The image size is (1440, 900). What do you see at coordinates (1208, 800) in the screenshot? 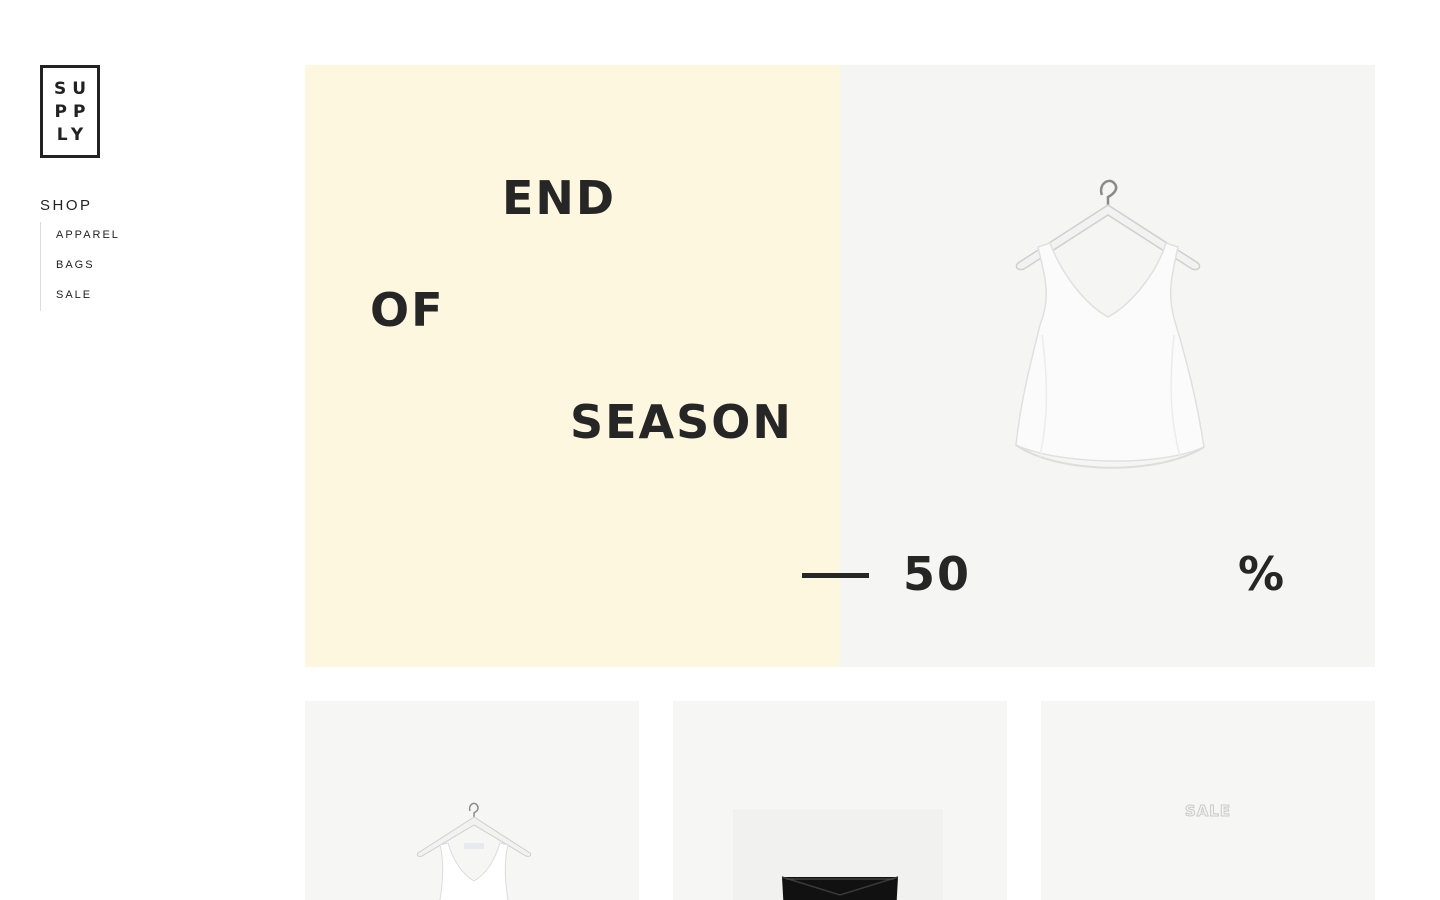
I see `product-card-sale: SALE` at bounding box center [1208, 800].